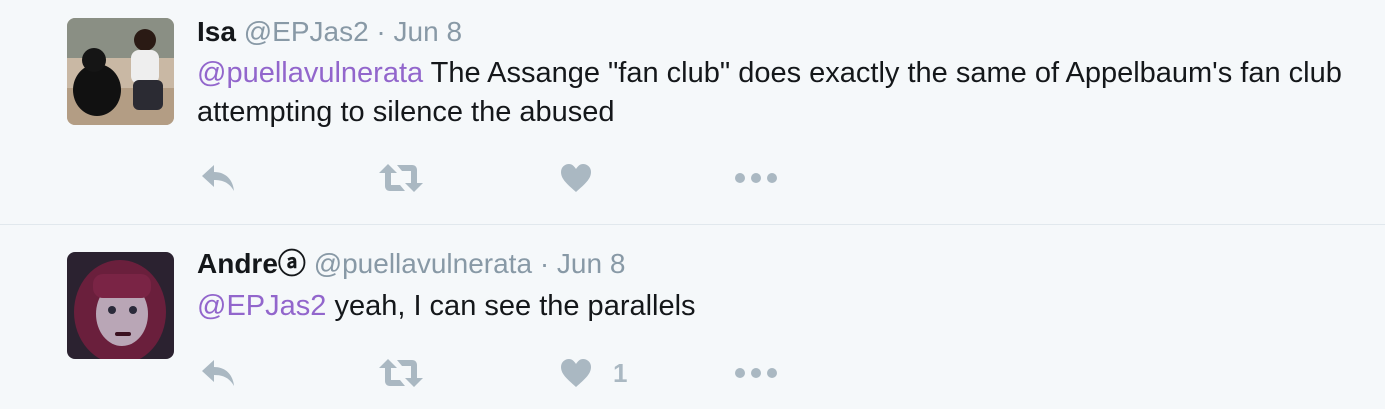  What do you see at coordinates (306, 31) in the screenshot?
I see `username: @EPJas2` at bounding box center [306, 31].